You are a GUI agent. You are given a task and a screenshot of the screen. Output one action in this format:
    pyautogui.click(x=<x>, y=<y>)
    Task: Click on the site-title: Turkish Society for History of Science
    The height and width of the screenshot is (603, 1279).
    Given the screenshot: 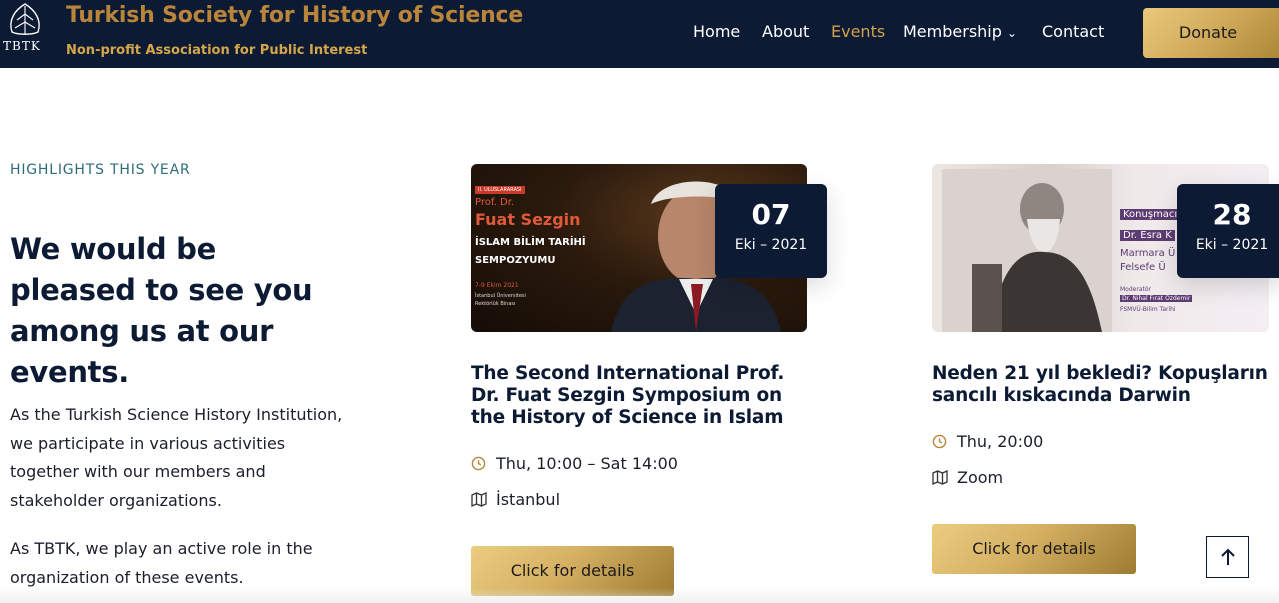 What is the action you would take?
    pyautogui.click(x=294, y=15)
    